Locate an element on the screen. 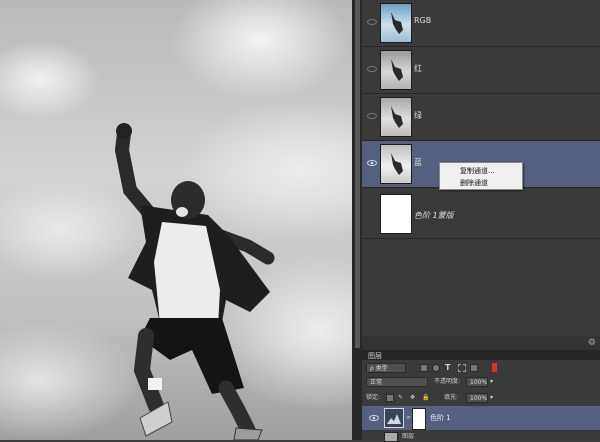  lock-transparent-icon is located at coordinates (390, 398).